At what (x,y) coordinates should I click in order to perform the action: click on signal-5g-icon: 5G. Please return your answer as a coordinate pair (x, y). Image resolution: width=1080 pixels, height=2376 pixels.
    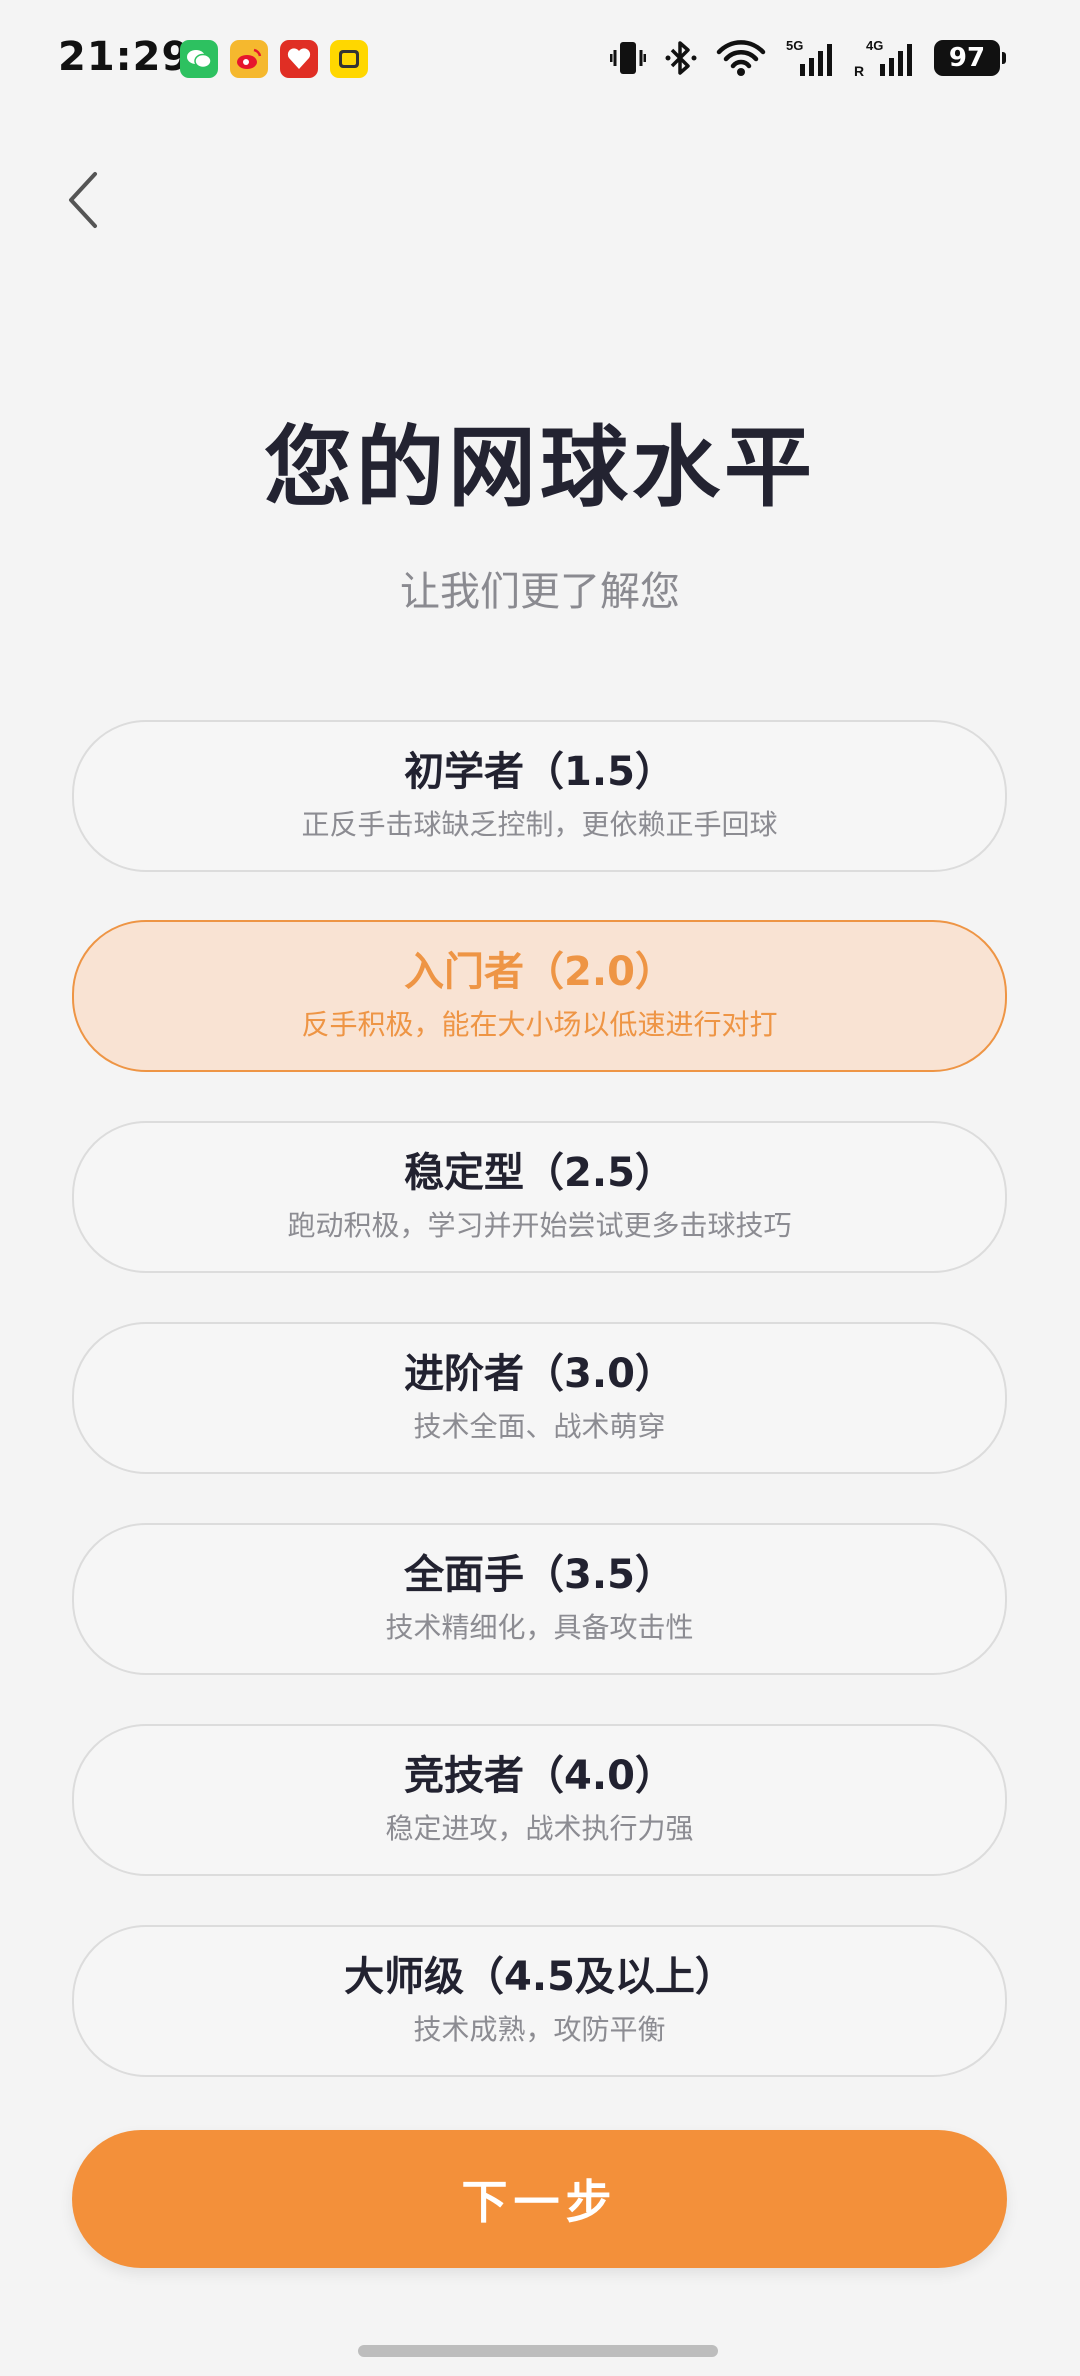
    Looking at the image, I should click on (809, 57).